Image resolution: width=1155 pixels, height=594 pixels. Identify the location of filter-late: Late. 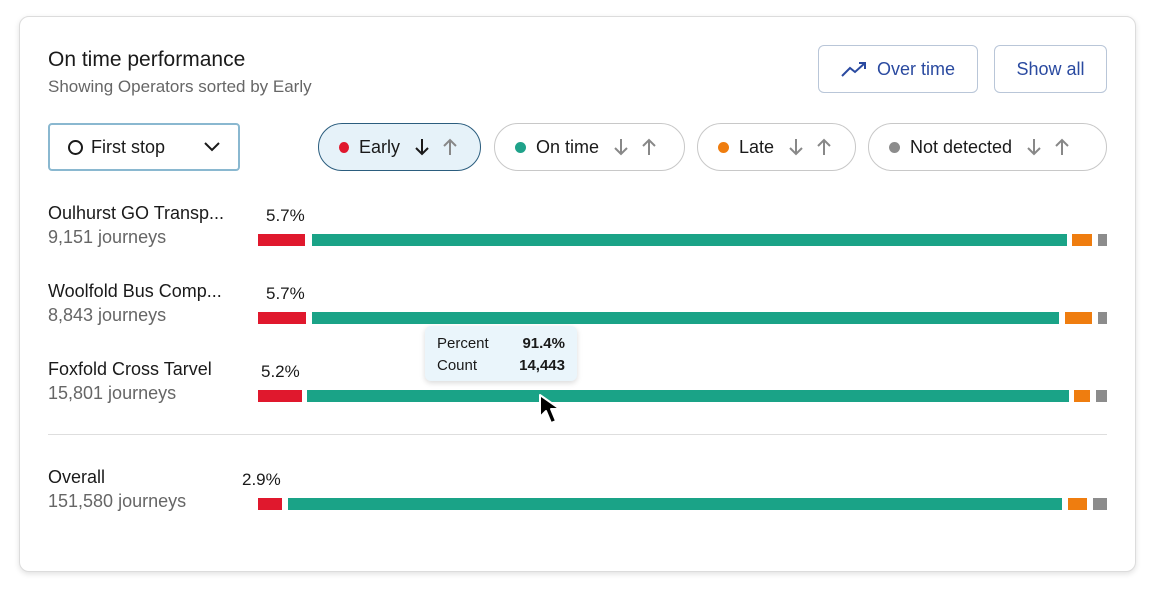
(776, 147).